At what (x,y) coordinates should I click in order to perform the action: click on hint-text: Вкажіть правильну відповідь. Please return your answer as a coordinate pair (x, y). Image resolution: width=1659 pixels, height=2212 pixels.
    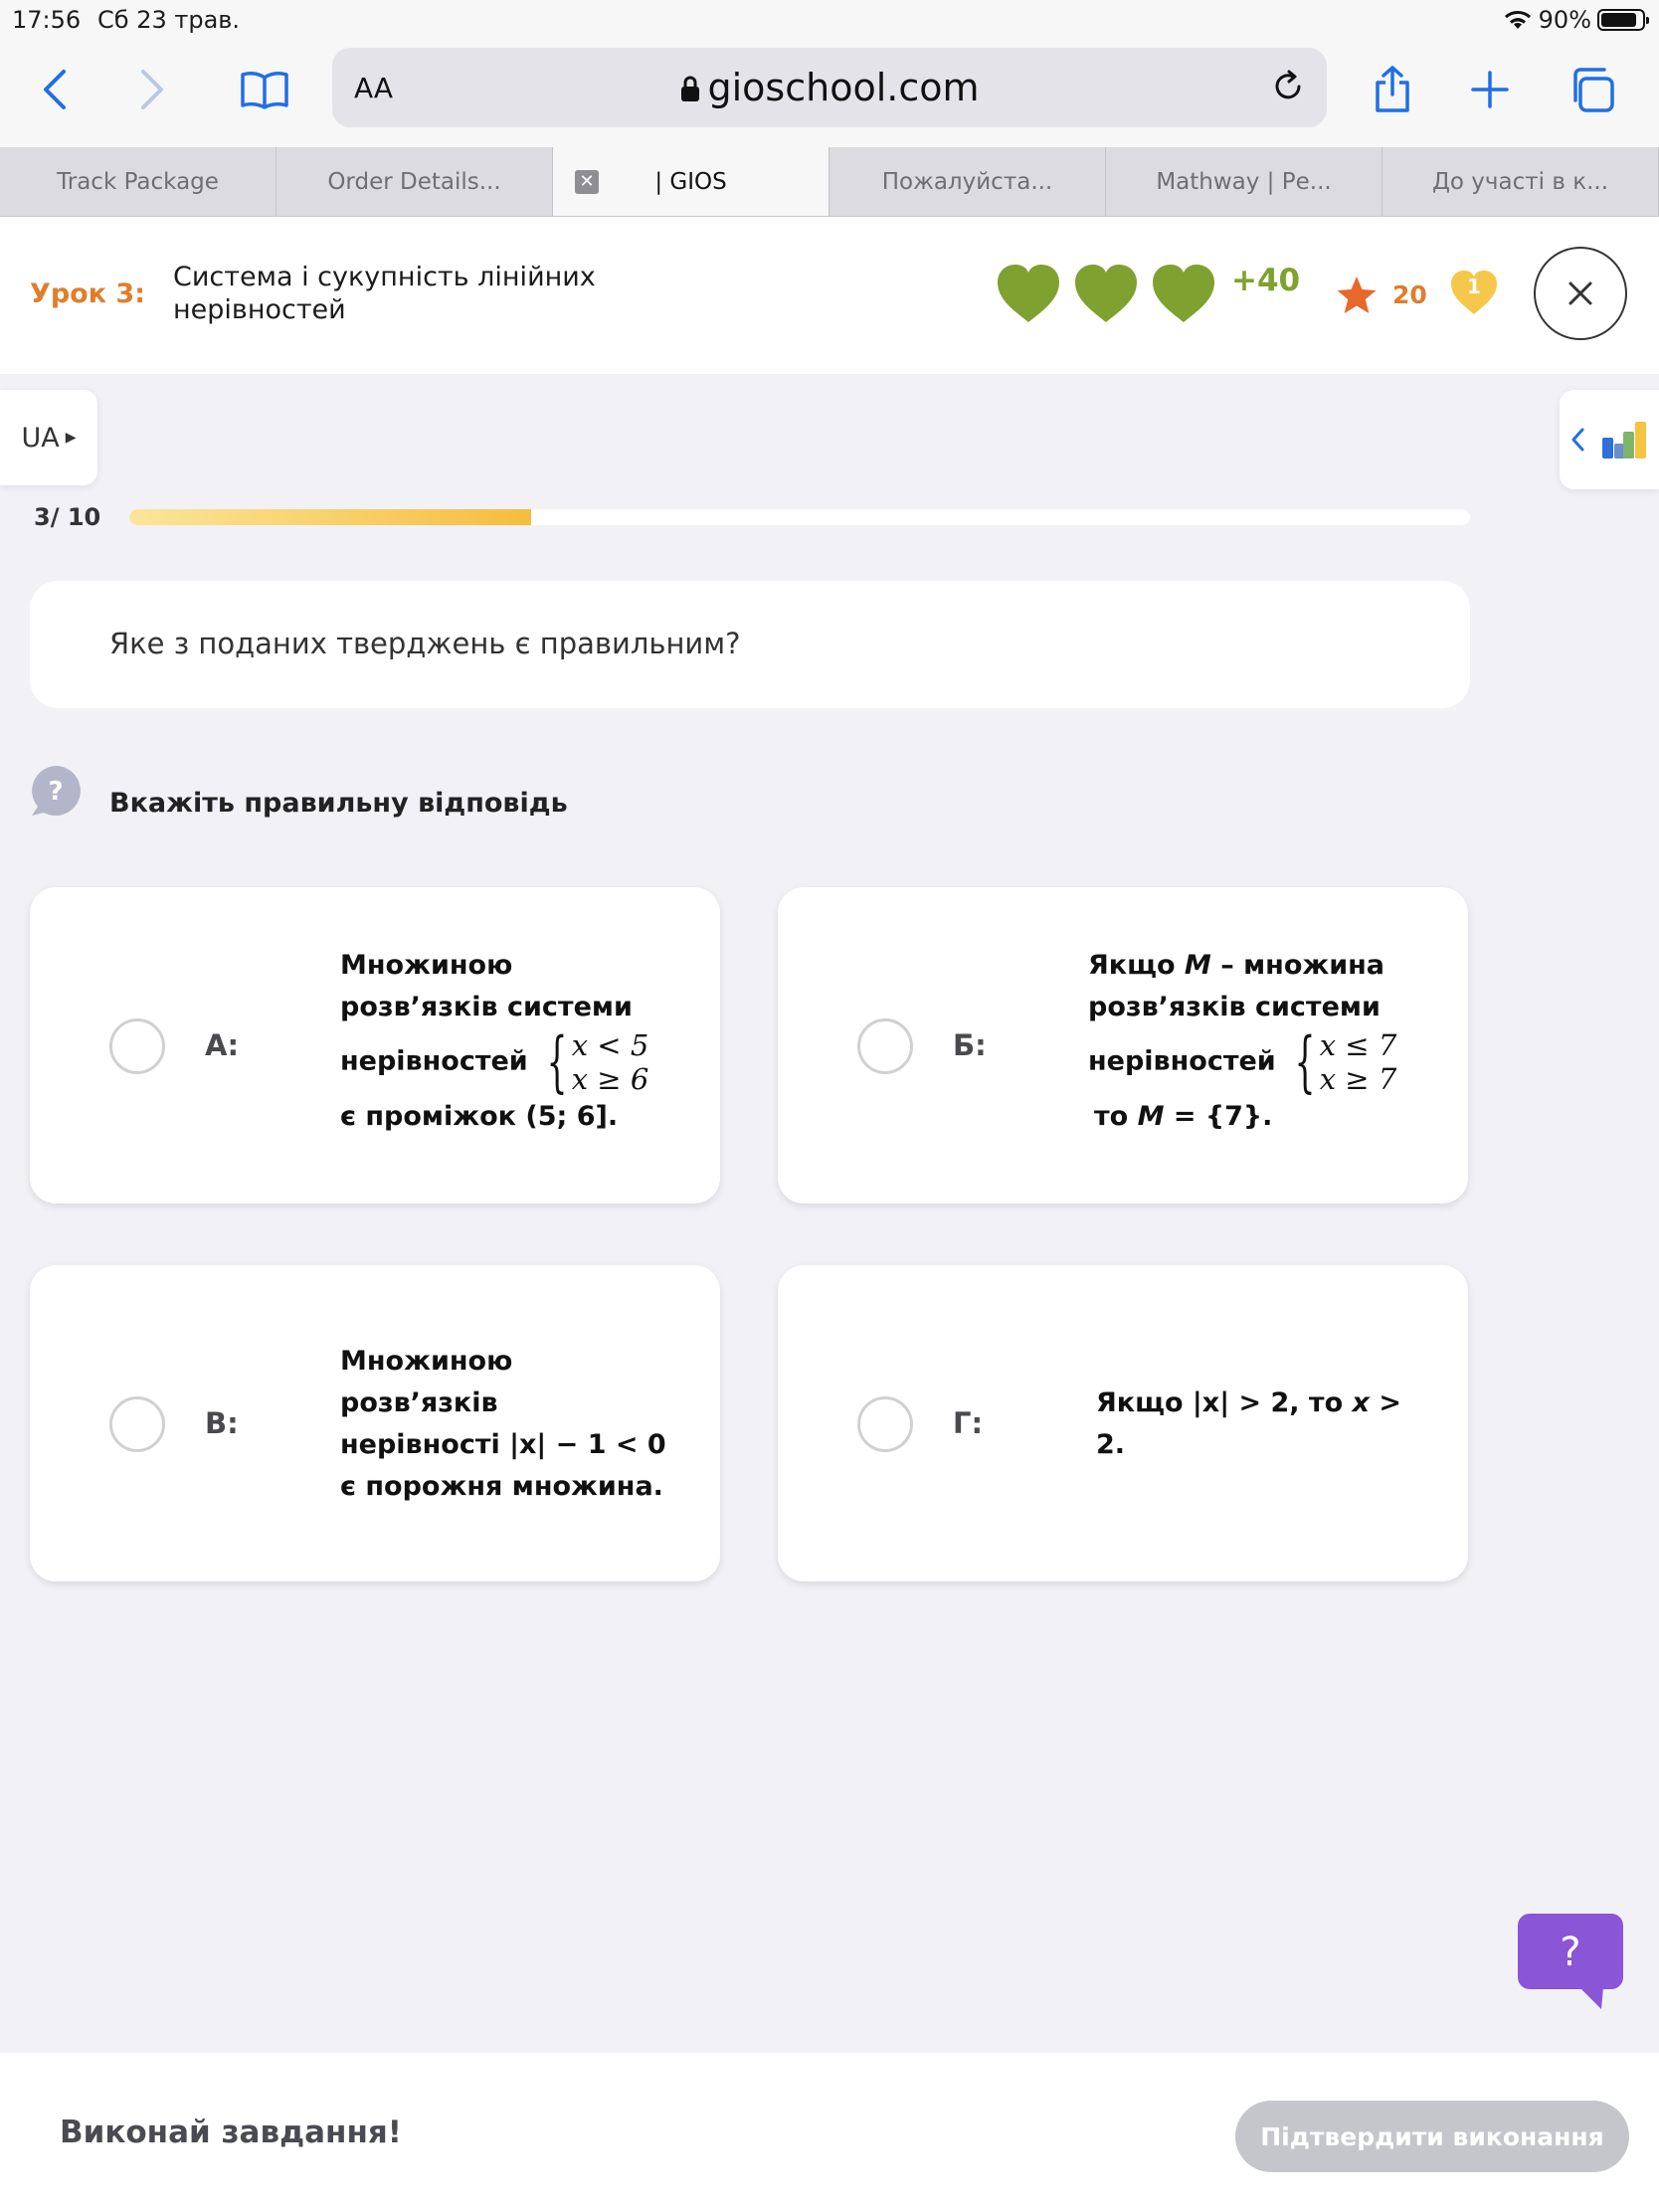
    Looking at the image, I should click on (338, 803).